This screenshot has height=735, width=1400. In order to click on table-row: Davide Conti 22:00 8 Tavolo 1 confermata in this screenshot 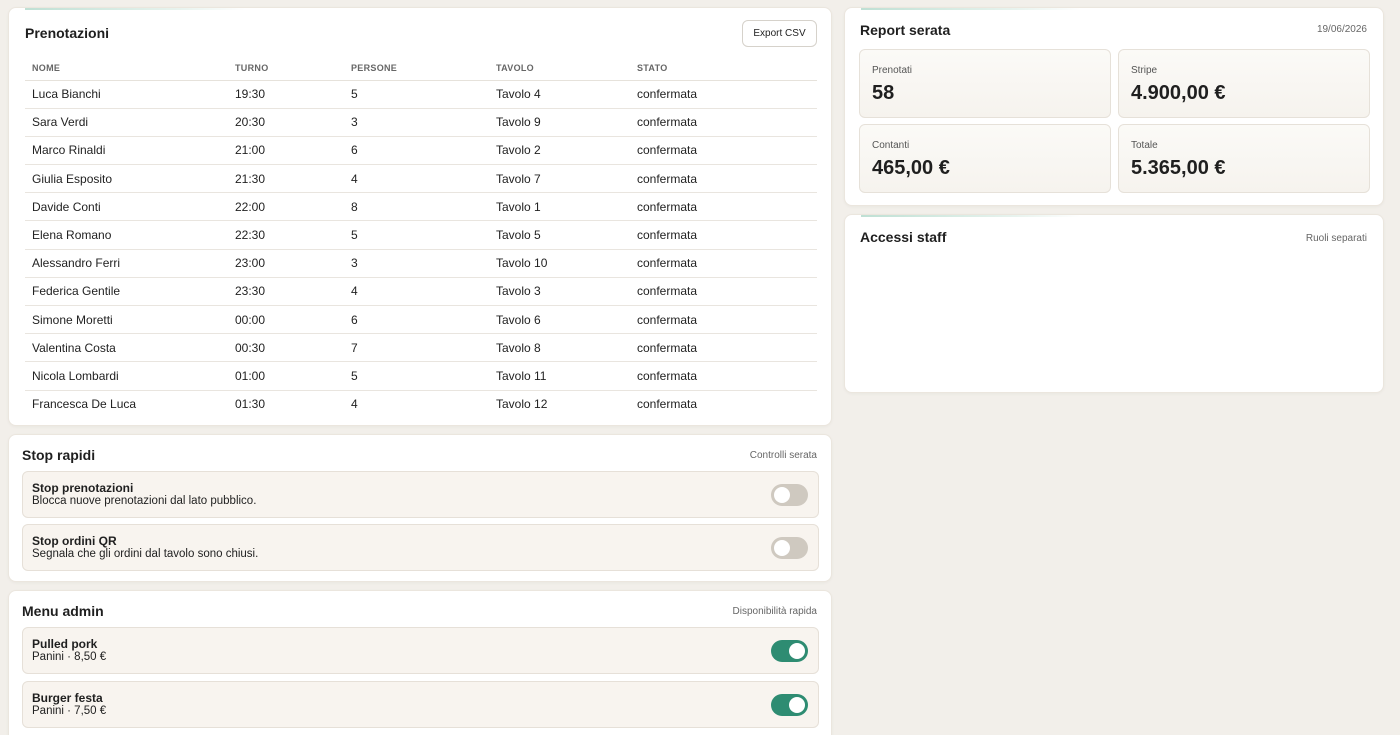, I will do `click(421, 207)`.